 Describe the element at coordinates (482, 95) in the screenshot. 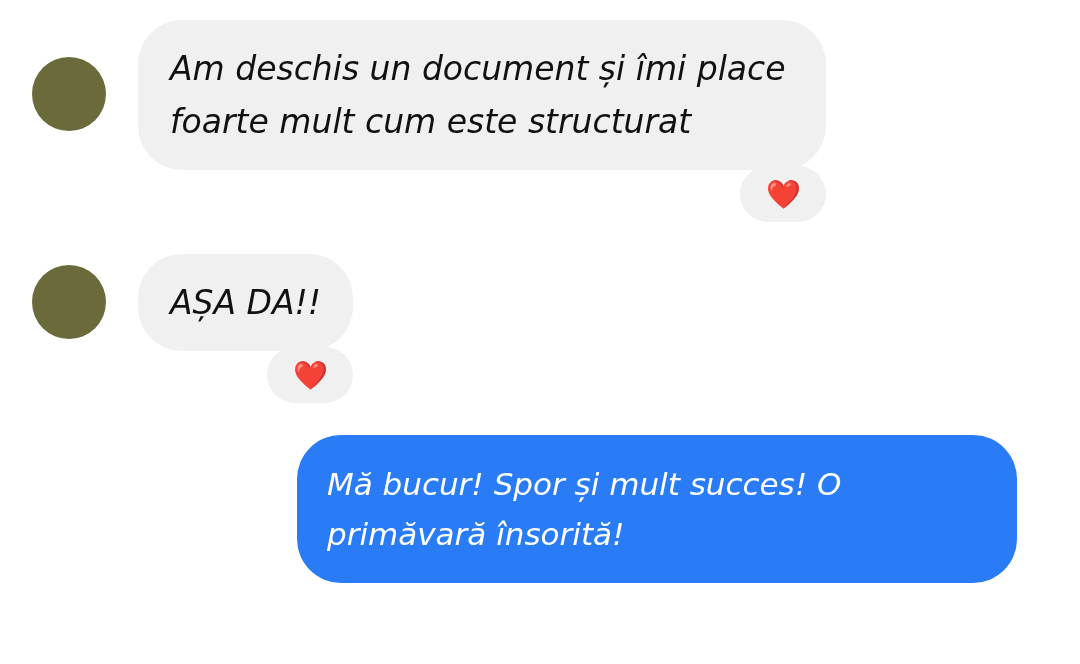

I see `message-bubble: Am deschis un document și îmi place foarte mult cum este structurat` at that location.